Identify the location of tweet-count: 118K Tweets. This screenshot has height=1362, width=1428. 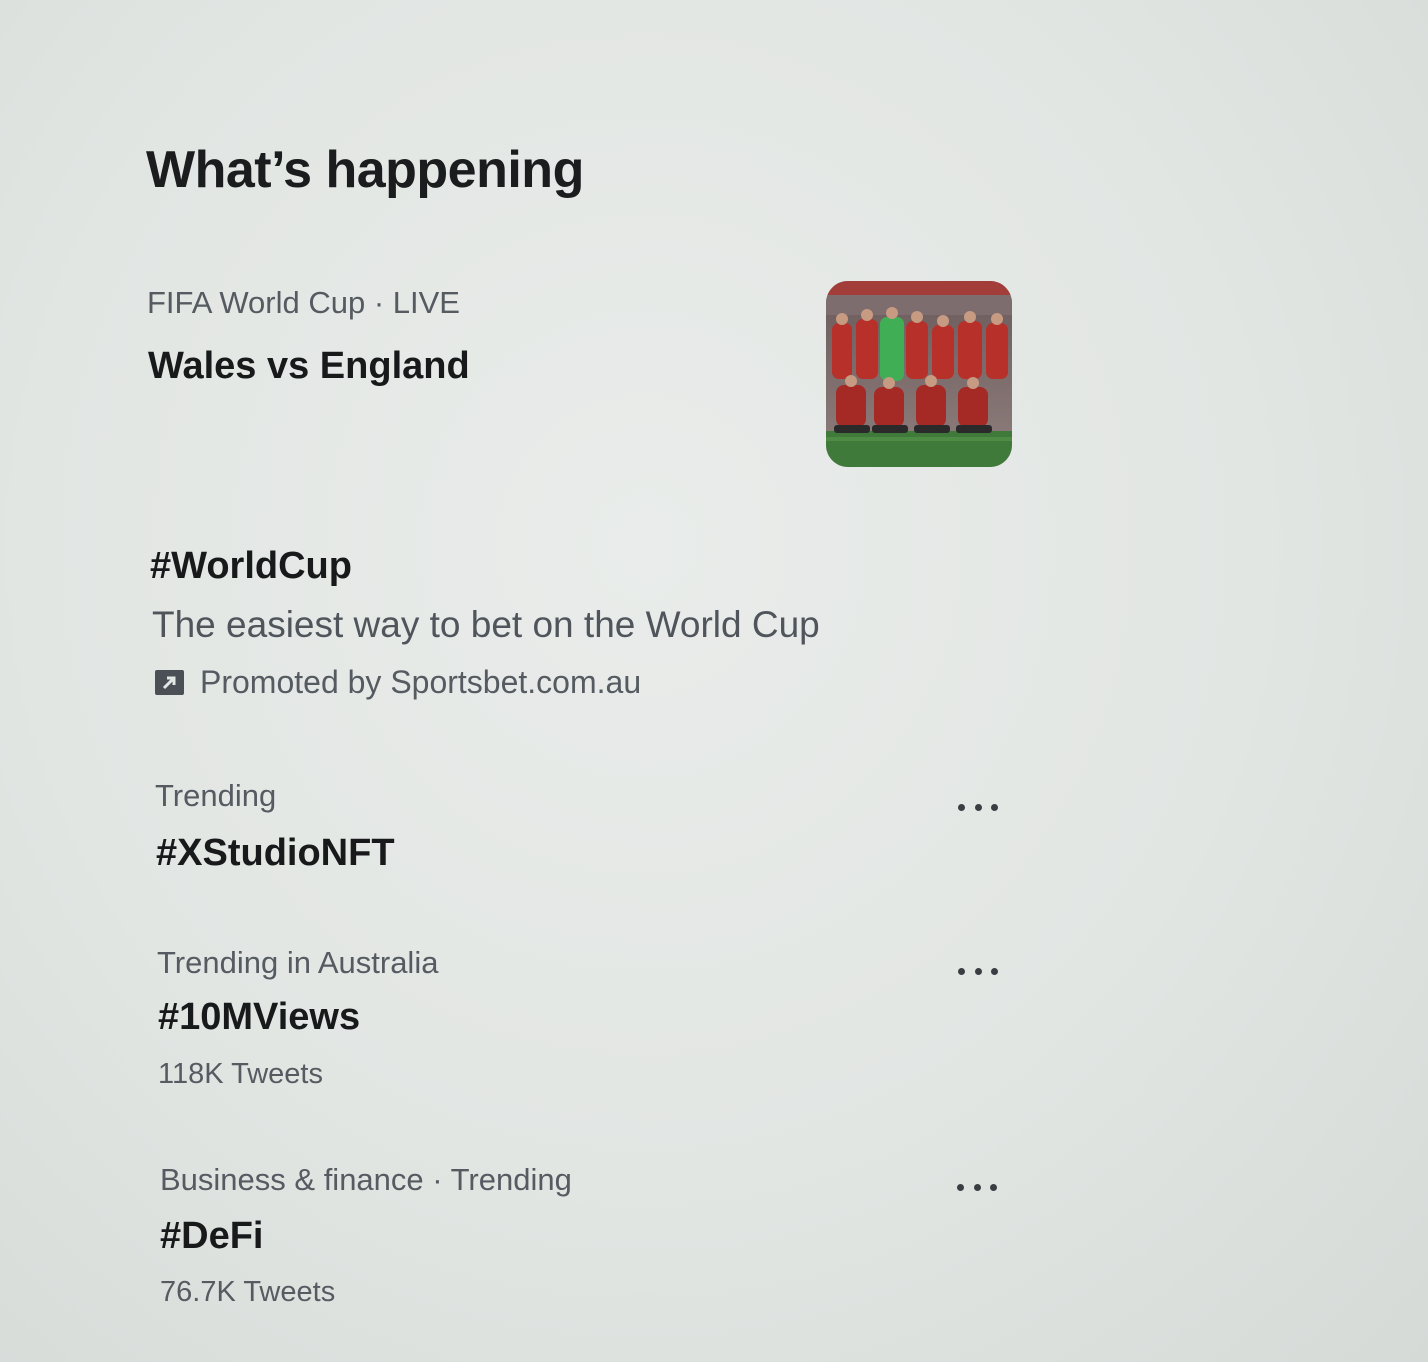
(240, 1074).